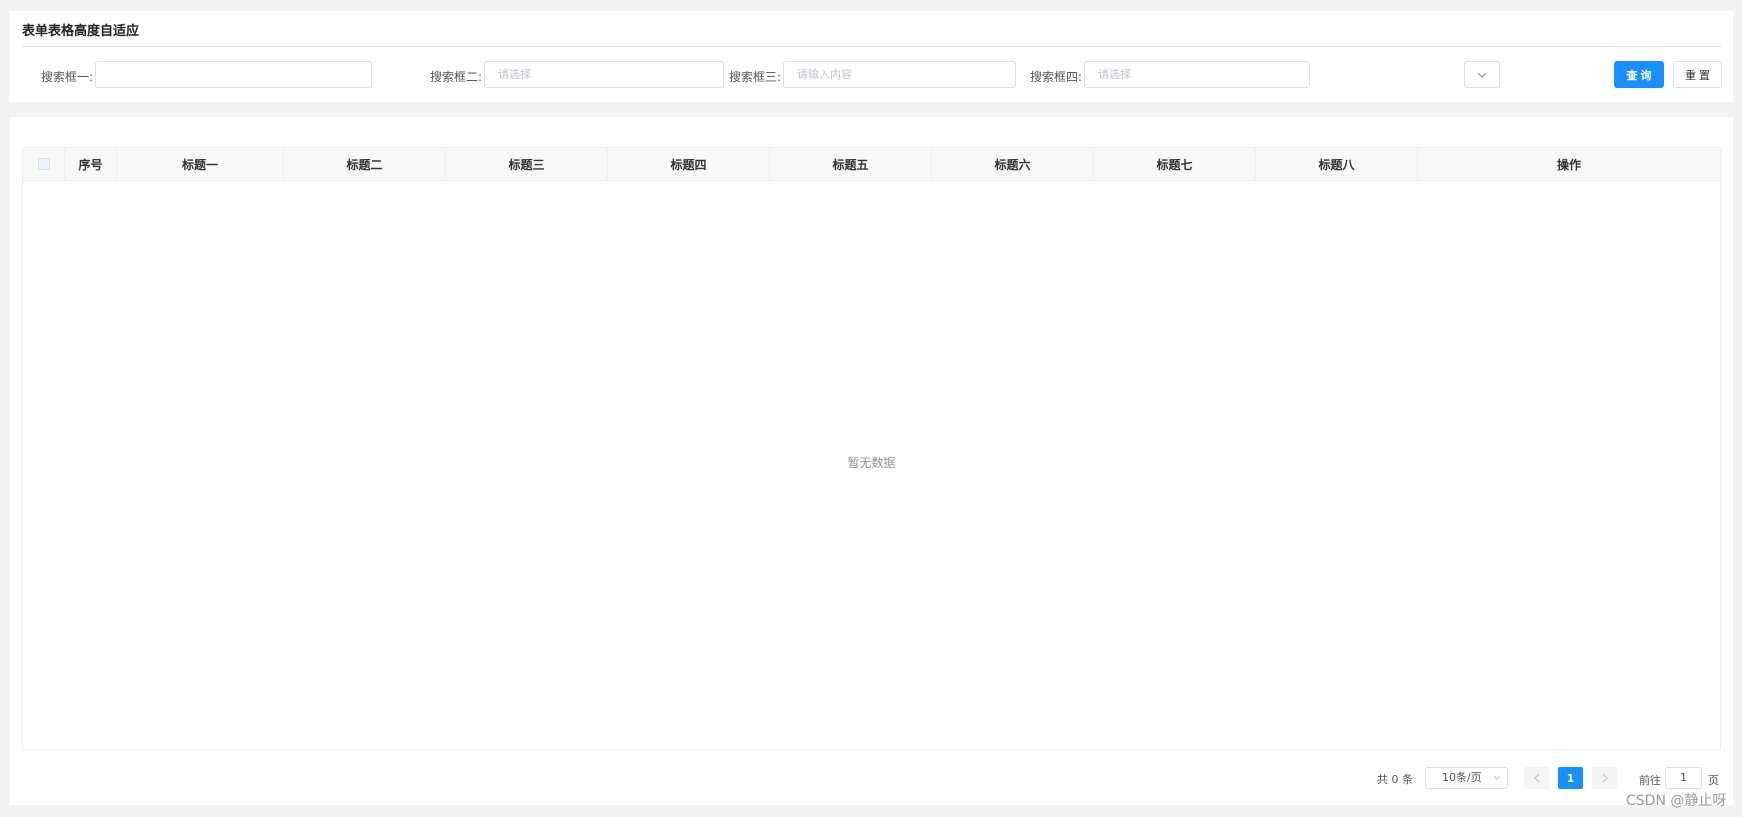  I want to click on search-field-2-select: 请选择, so click(604, 74).